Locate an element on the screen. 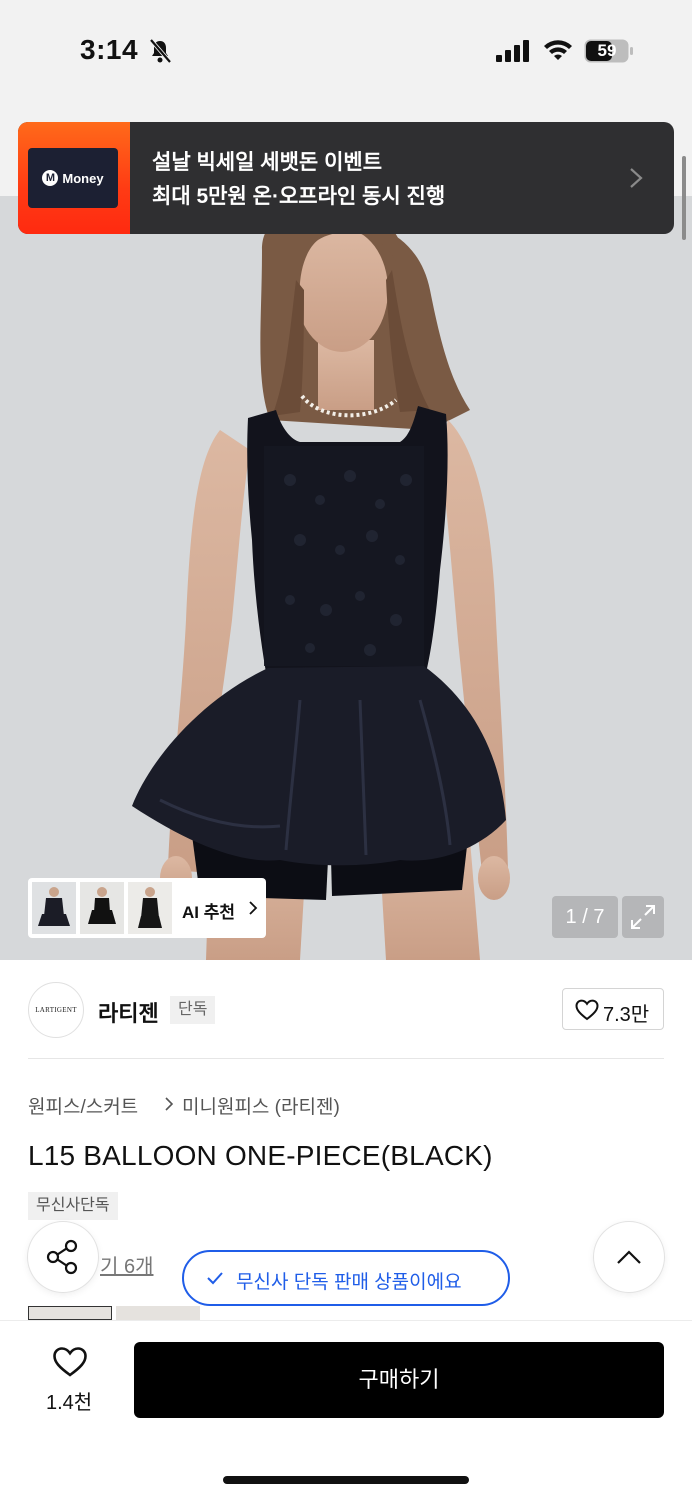 Image resolution: width=692 pixels, height=1500 pixels. exclusive-tag: 무신사단독 is located at coordinates (73, 1206).